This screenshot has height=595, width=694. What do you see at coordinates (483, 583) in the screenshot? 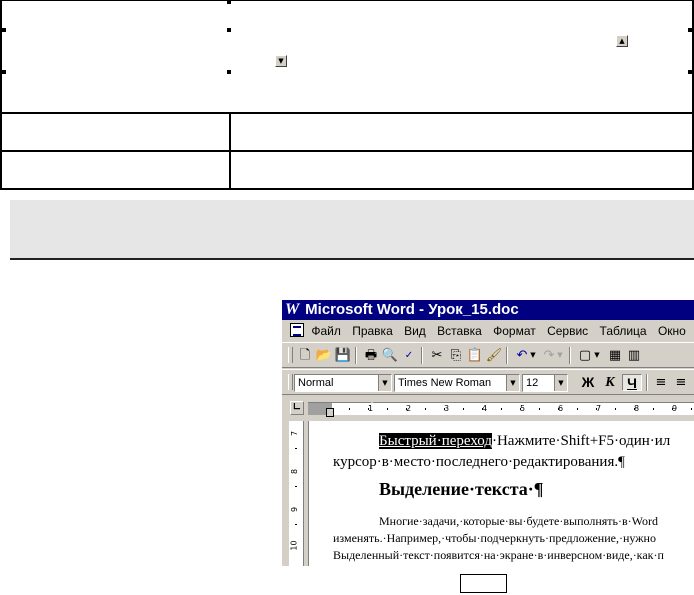
I see `empty-caption-box` at bounding box center [483, 583].